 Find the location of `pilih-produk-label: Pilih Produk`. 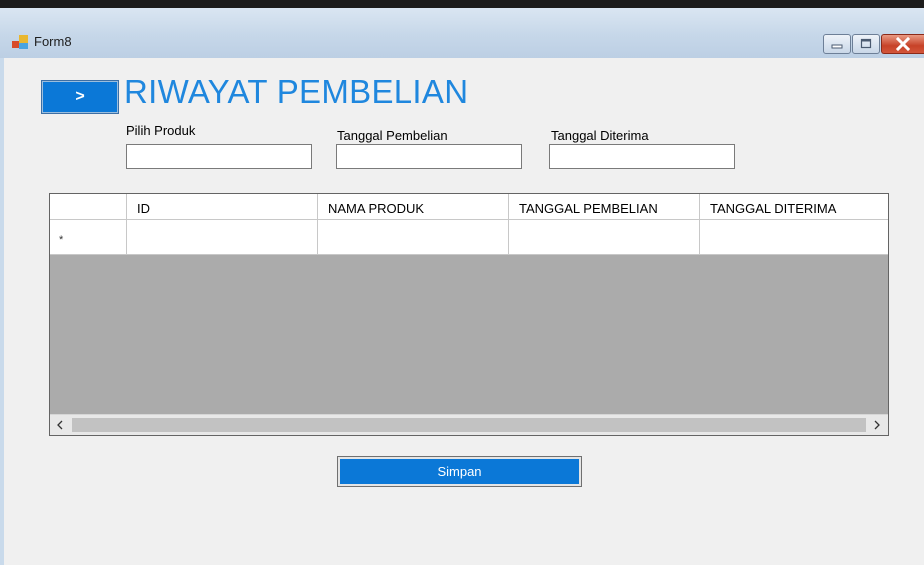

pilih-produk-label: Pilih Produk is located at coordinates (161, 130).